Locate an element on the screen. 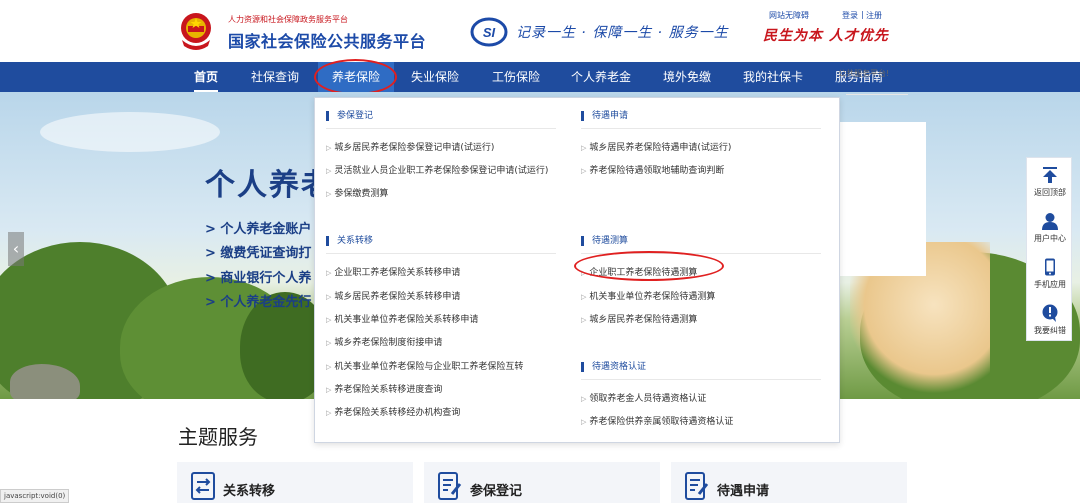 The height and width of the screenshot is (503, 1080). menu-item-dependent-qualification: 养老保险供养亲属领取待遇资格认证 is located at coordinates (657, 420).